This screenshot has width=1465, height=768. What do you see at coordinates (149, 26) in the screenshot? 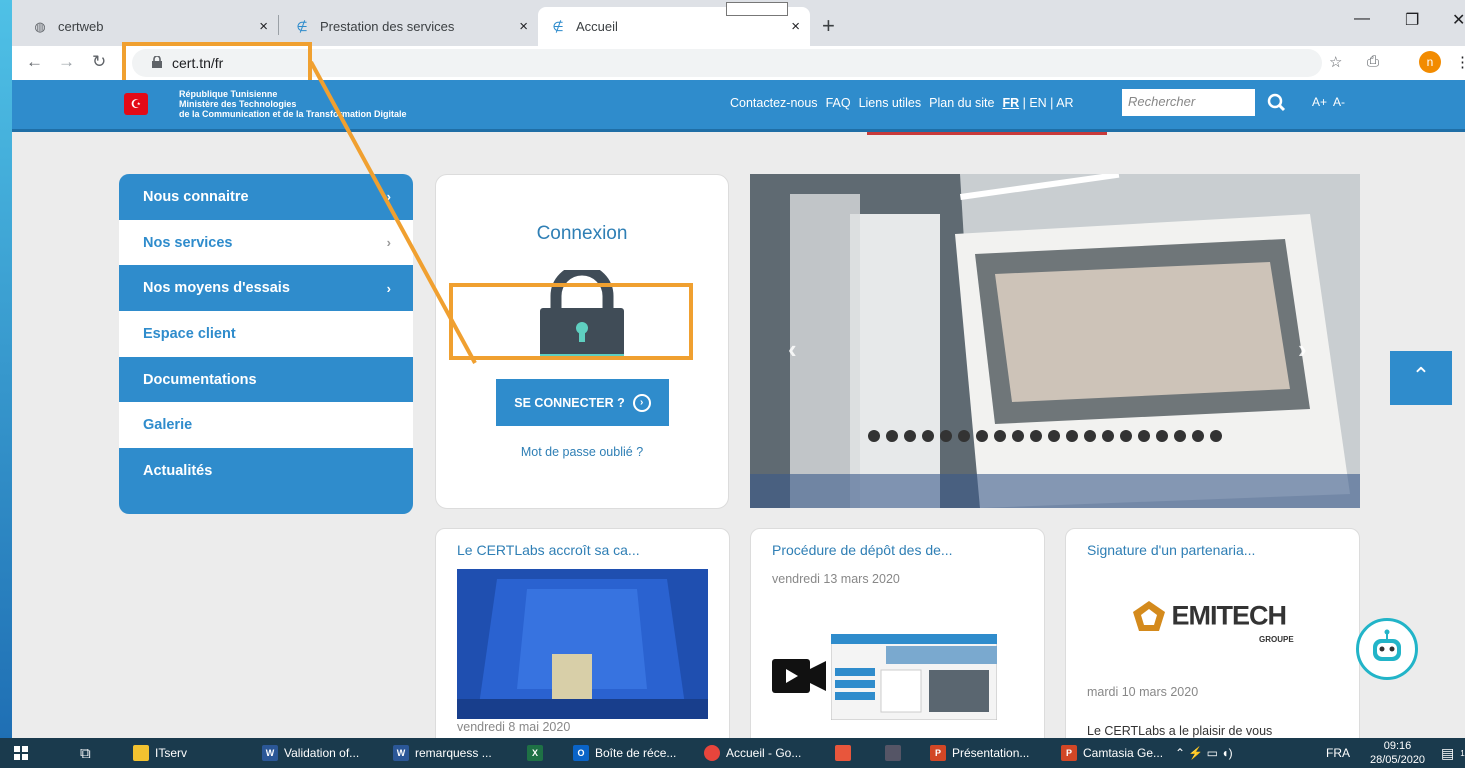
I see `tab-certweb: ◍ certweb ×` at bounding box center [149, 26].